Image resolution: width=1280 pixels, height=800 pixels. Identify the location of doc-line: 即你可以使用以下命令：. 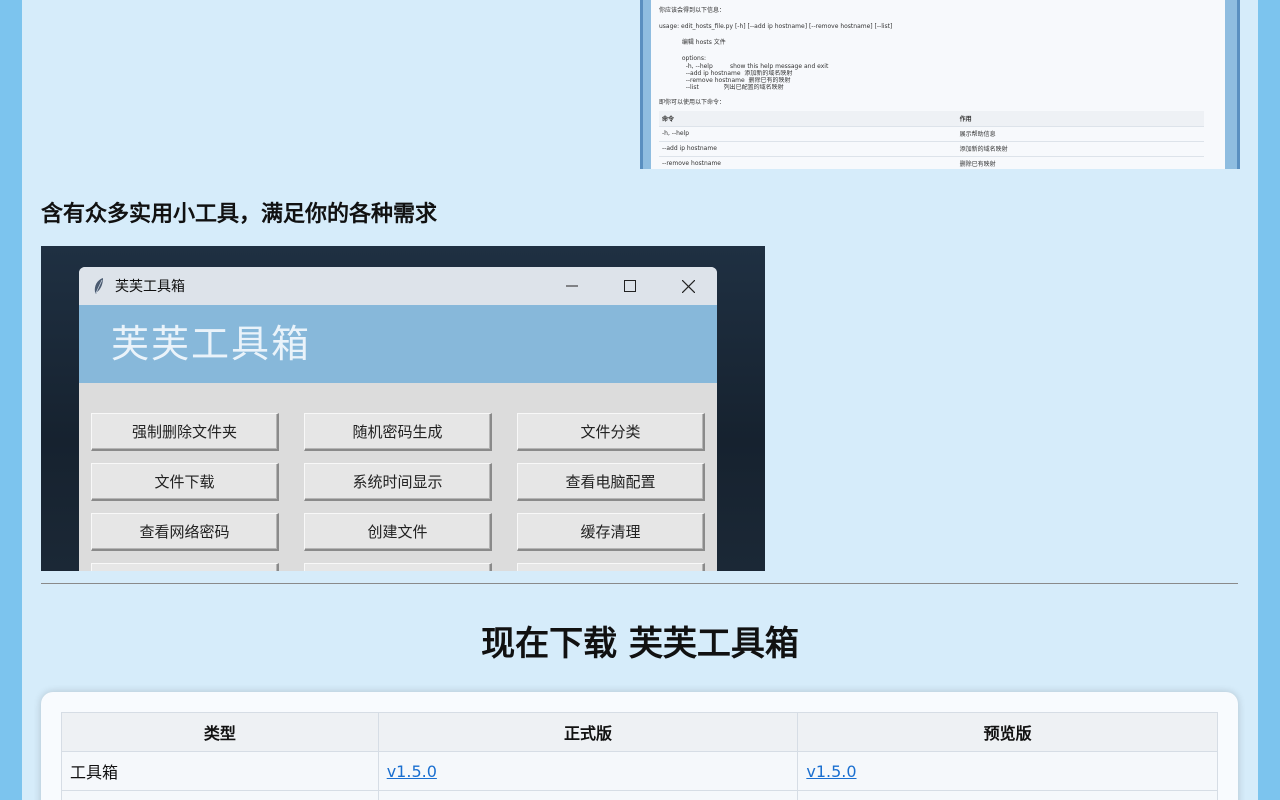
(692, 102).